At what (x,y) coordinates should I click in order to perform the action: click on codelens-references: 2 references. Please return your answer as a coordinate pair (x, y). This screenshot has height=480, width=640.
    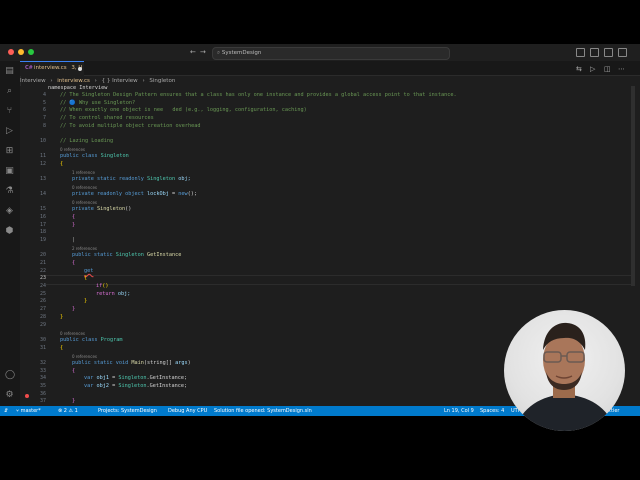
    Looking at the image, I should click on (84, 248).